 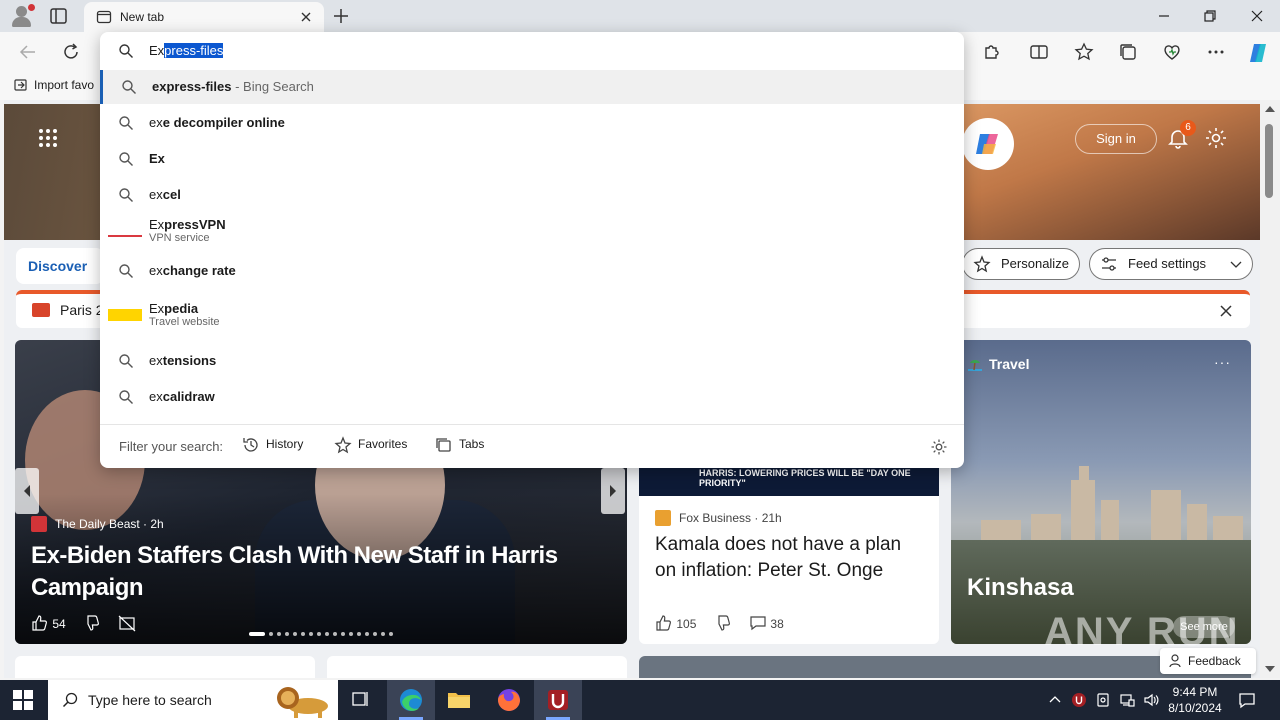 What do you see at coordinates (663, 518) in the screenshot?
I see `fox-business-logo` at bounding box center [663, 518].